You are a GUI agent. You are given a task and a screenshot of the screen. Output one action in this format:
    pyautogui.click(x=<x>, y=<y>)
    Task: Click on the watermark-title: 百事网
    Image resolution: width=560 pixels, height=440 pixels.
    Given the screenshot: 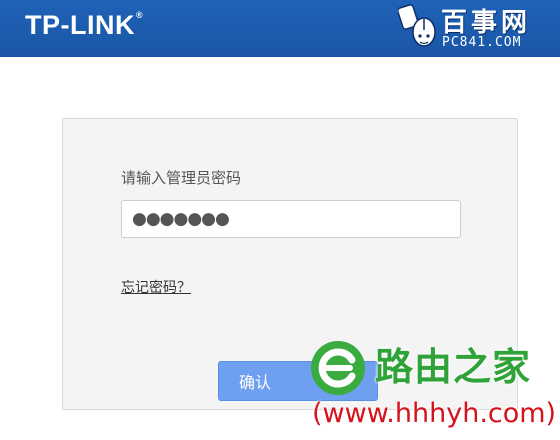 What is the action you would take?
    pyautogui.click(x=486, y=23)
    